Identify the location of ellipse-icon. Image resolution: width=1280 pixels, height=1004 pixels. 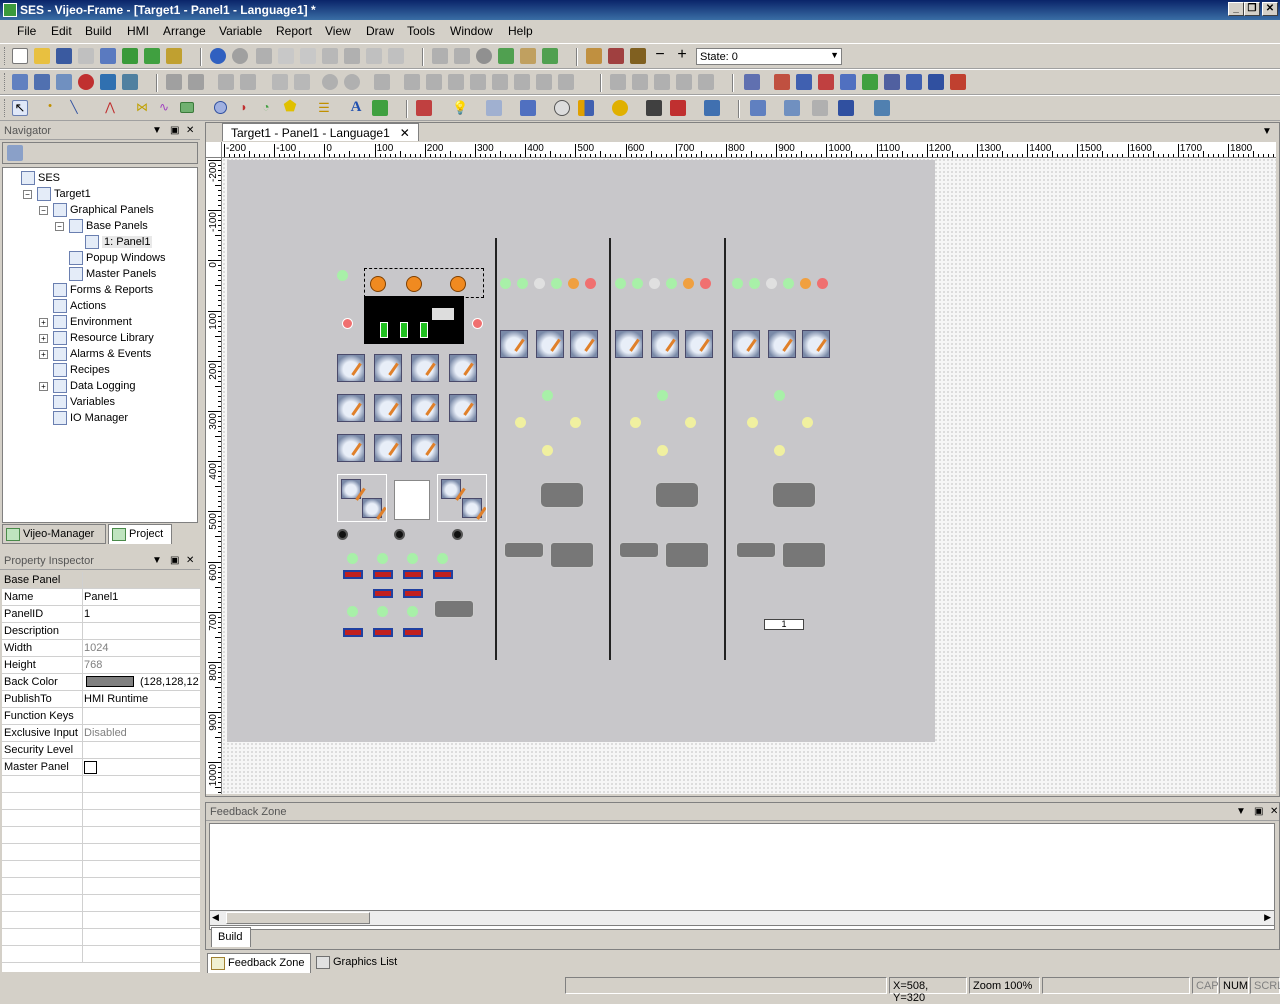
(220, 107).